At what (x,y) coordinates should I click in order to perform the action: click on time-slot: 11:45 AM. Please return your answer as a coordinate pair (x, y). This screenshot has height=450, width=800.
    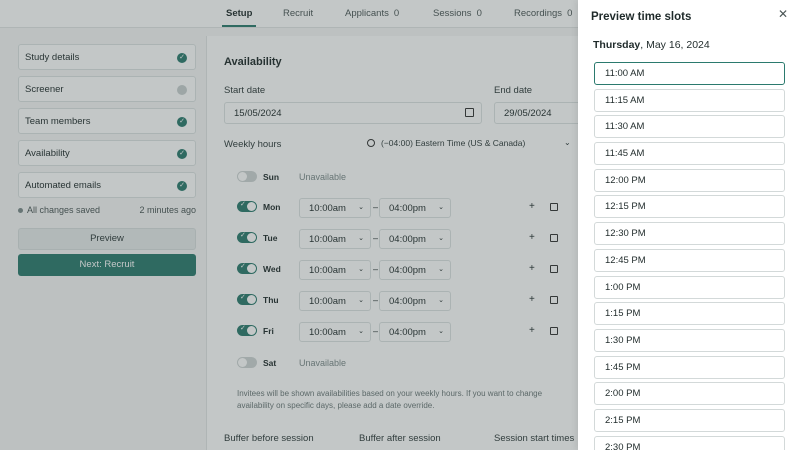
    Looking at the image, I should click on (689, 154).